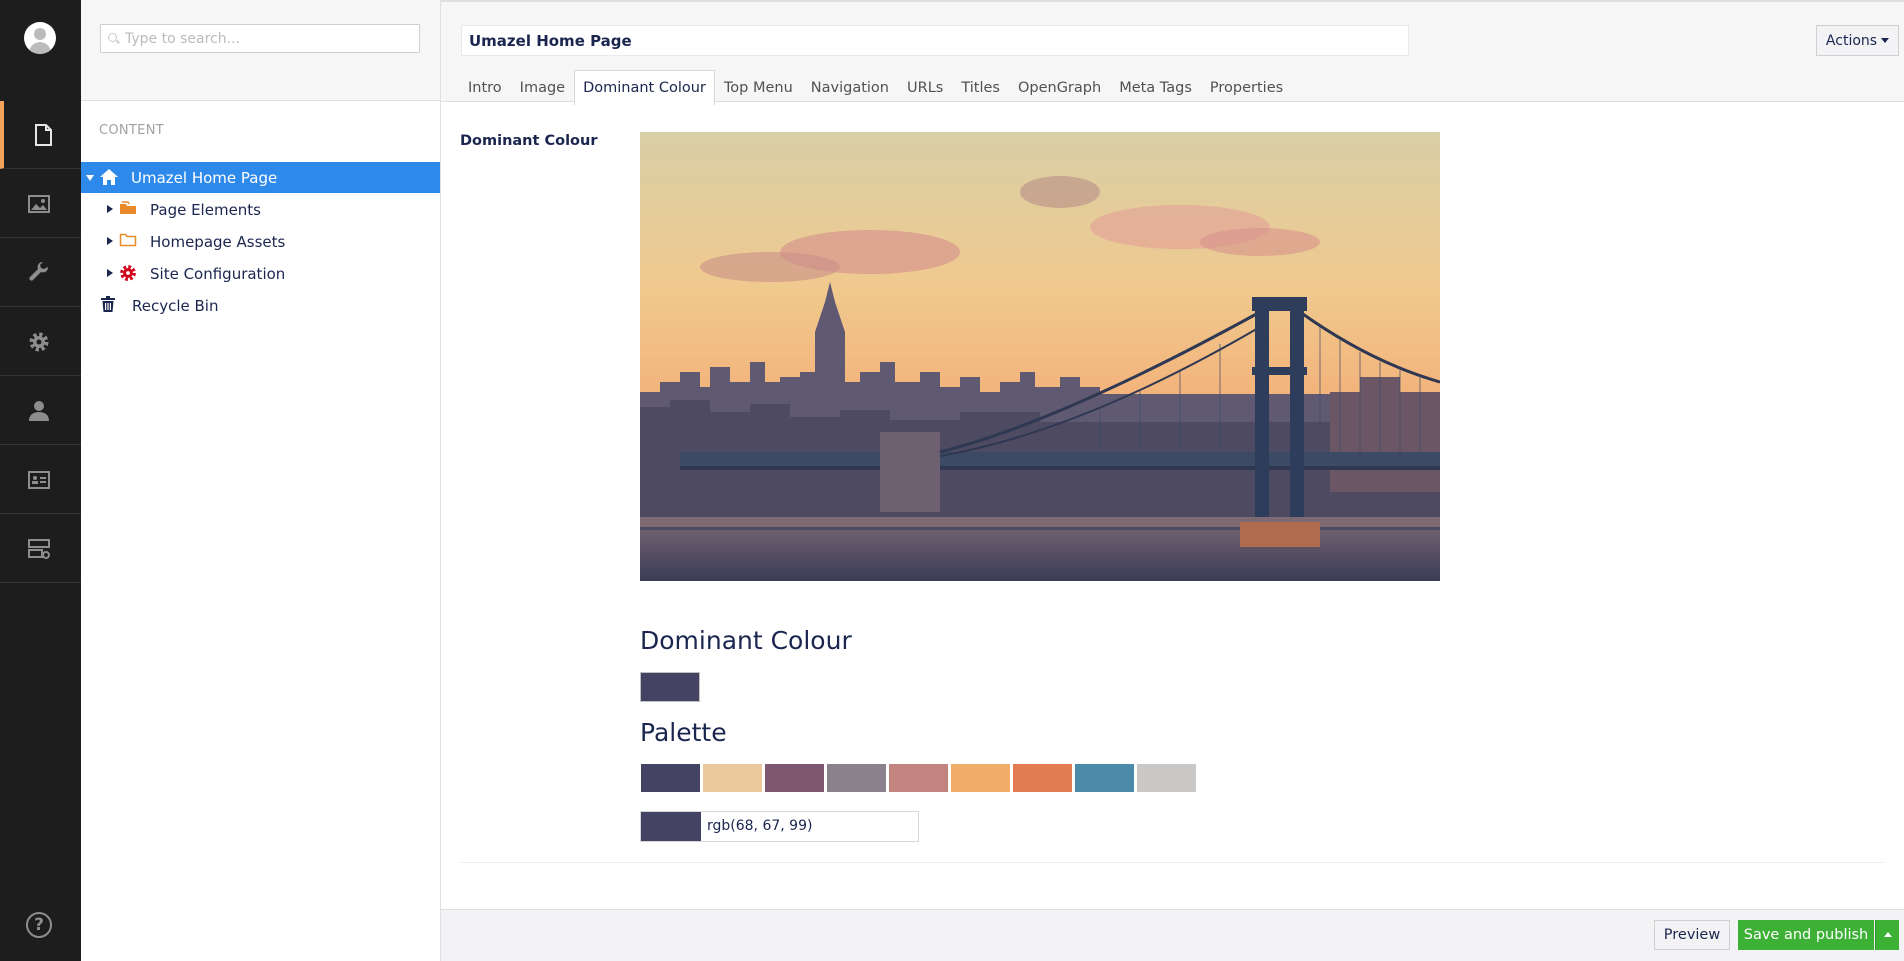  I want to click on form-layout-icon, so click(39, 549).